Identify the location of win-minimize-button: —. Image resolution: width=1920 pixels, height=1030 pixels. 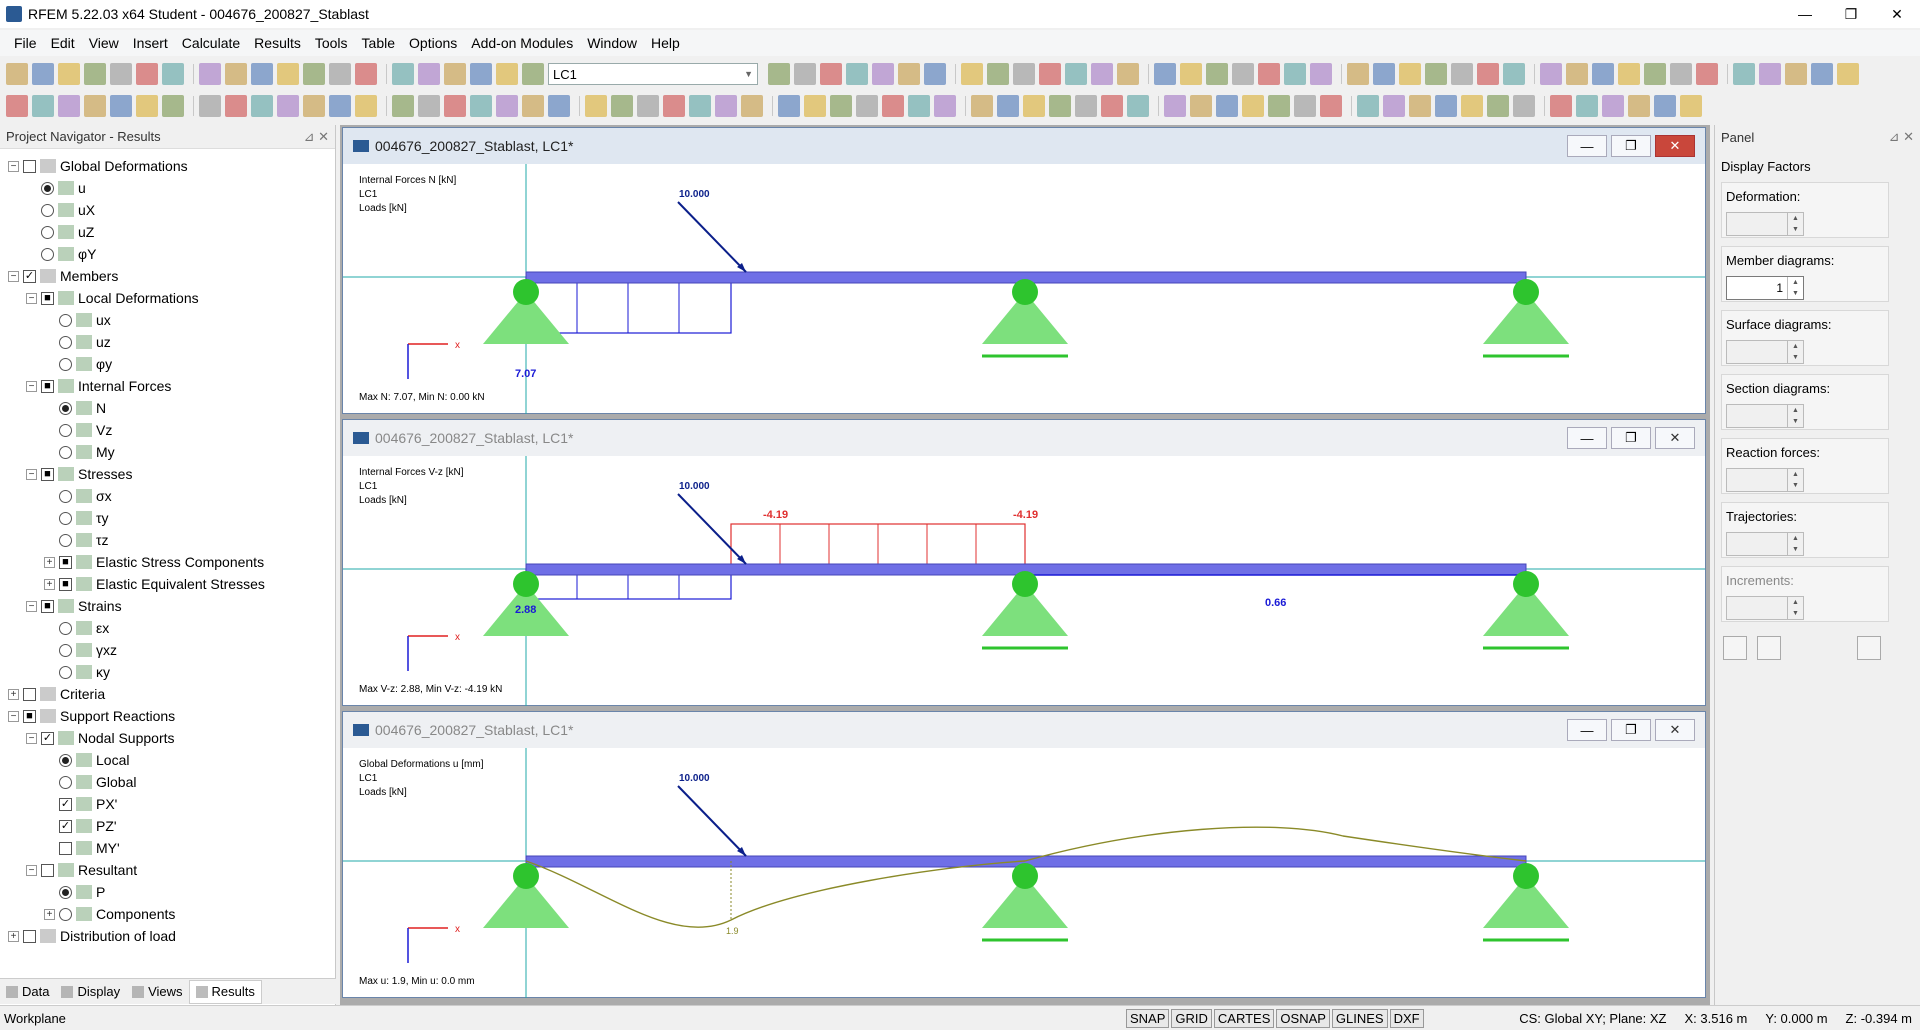
(1587, 438).